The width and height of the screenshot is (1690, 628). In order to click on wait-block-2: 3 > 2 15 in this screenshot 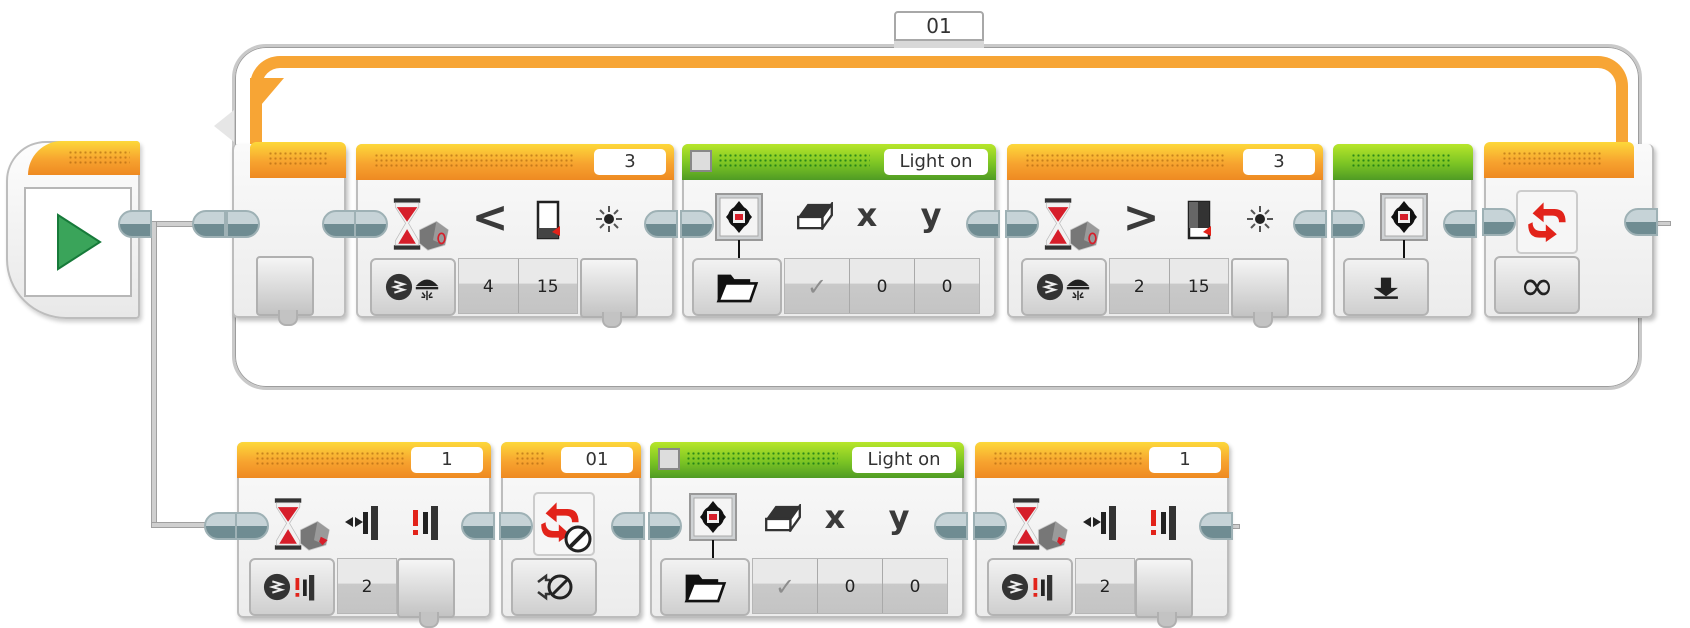, I will do `click(1166, 236)`.